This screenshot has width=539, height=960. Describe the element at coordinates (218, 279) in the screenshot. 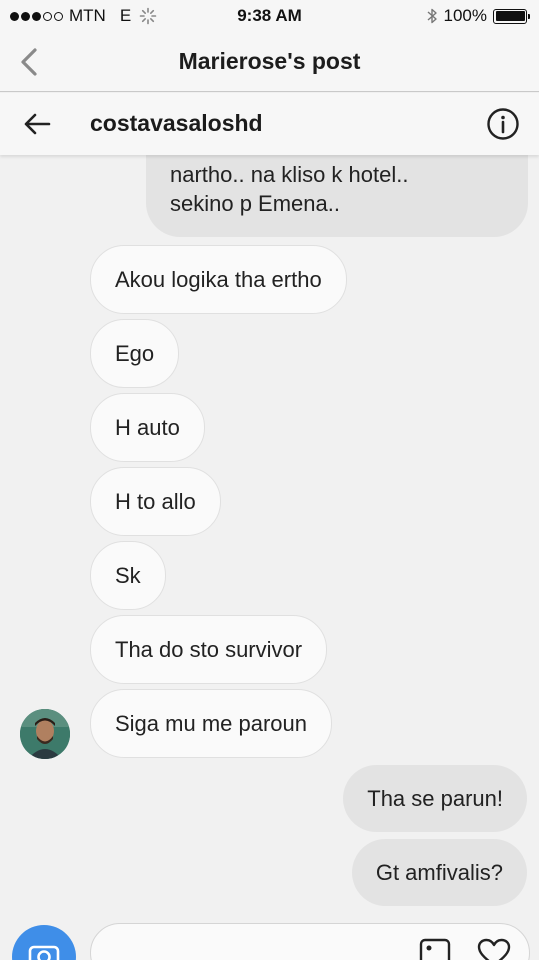

I see `message-incoming: Akou logika tha ertho` at that location.